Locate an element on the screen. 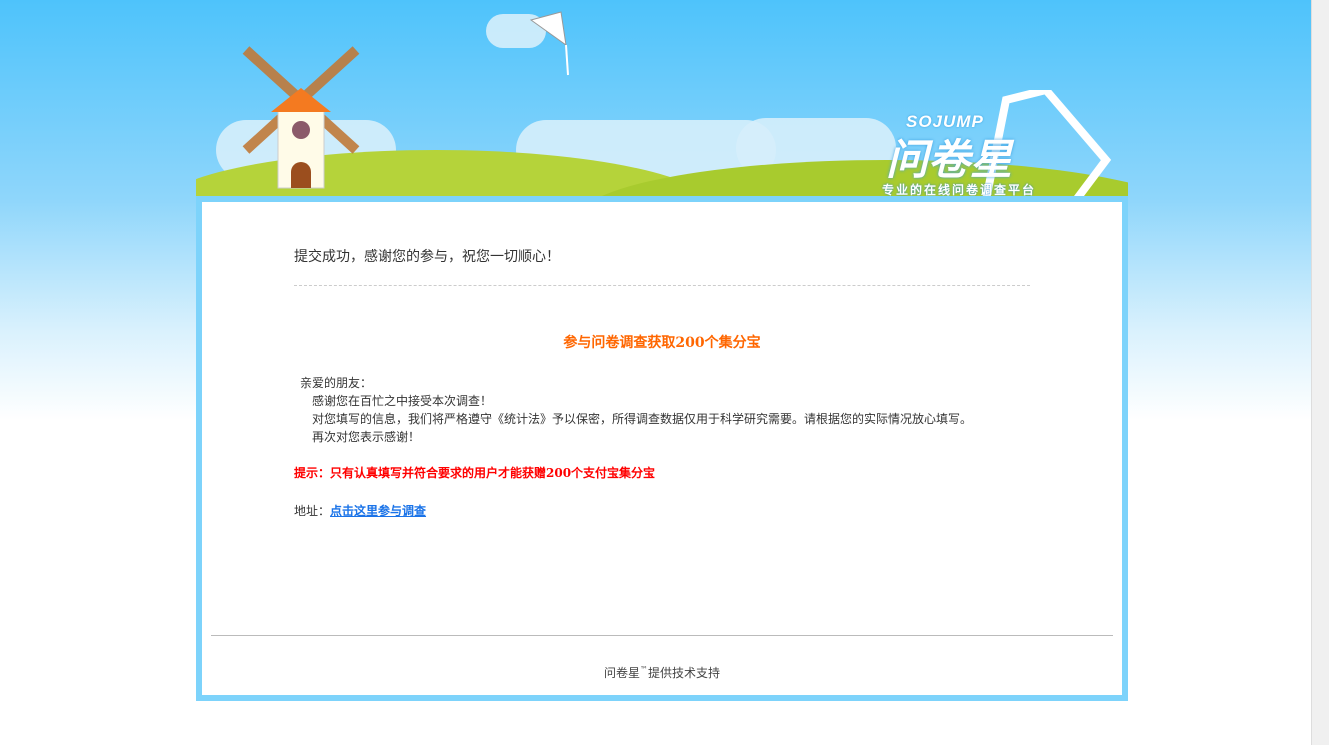  kite-icon is located at coordinates (549, 43).